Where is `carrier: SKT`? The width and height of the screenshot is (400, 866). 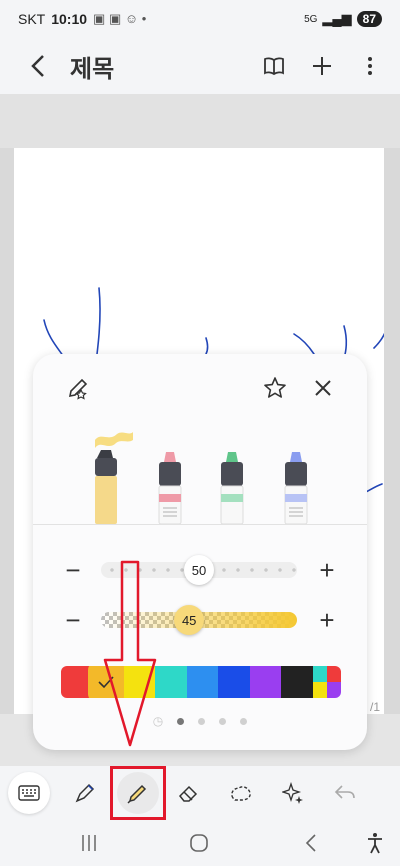
carrier: SKT is located at coordinates (32, 19).